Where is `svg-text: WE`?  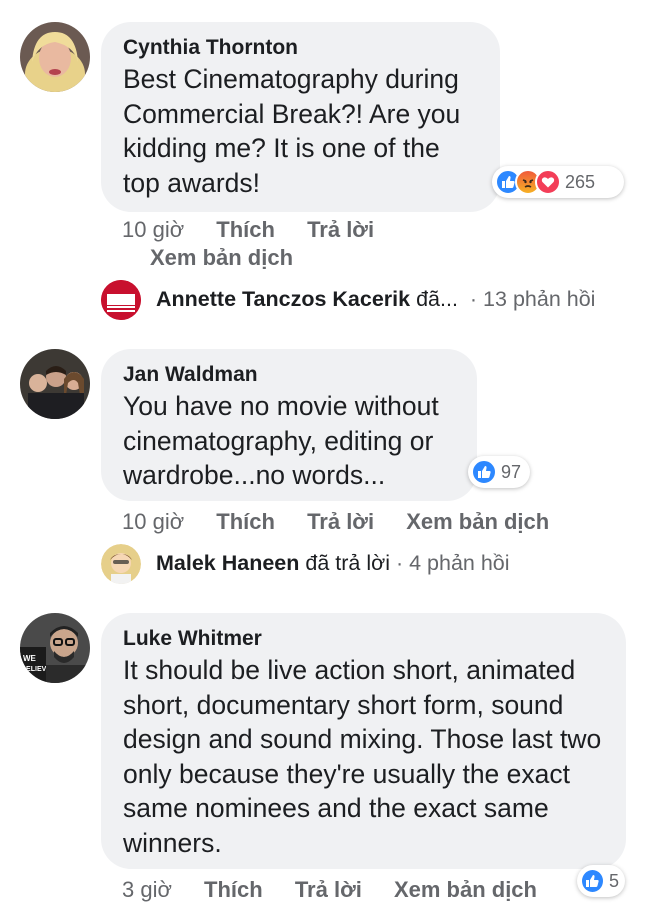
svg-text: WE is located at coordinates (30, 658).